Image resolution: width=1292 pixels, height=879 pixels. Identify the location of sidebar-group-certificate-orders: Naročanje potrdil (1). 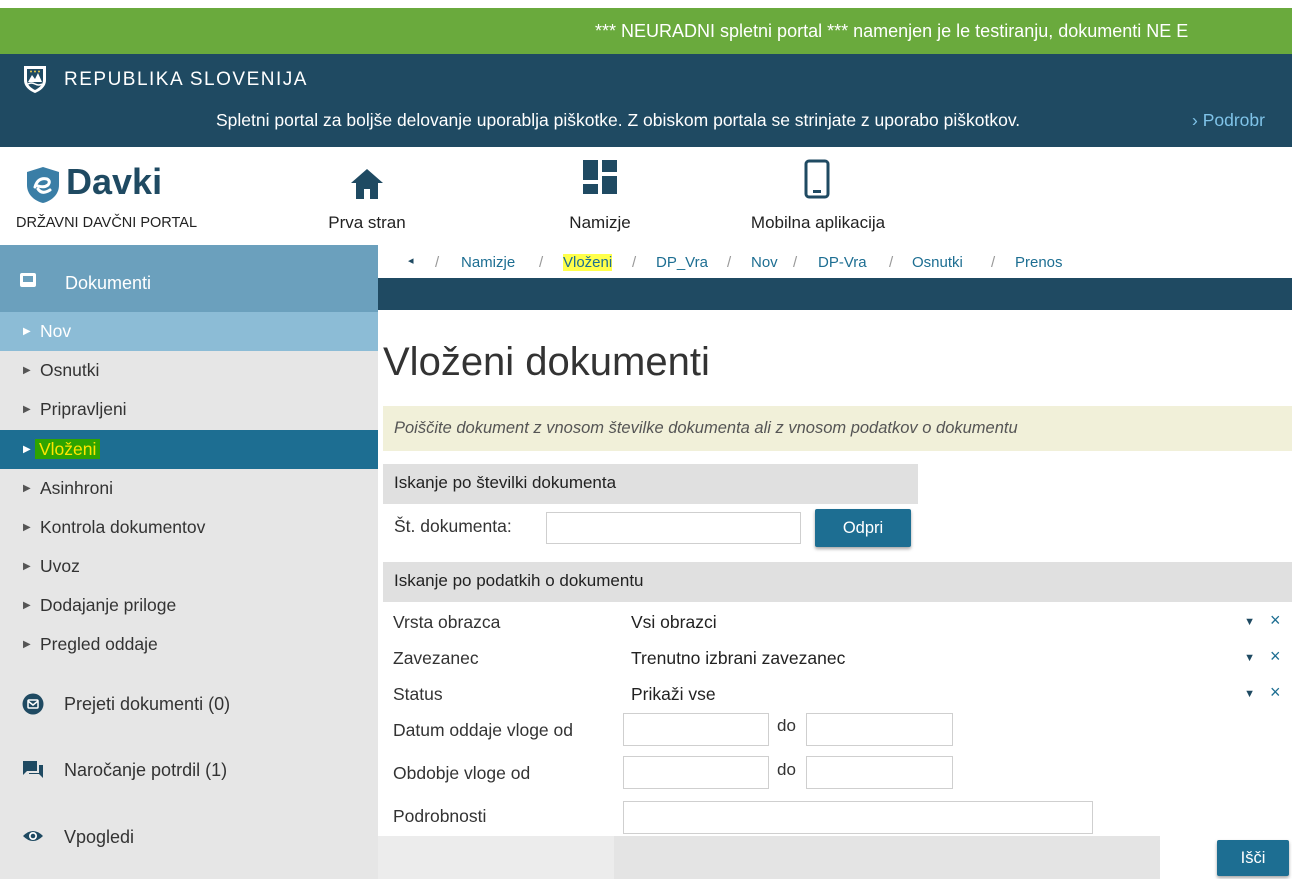
(189, 770).